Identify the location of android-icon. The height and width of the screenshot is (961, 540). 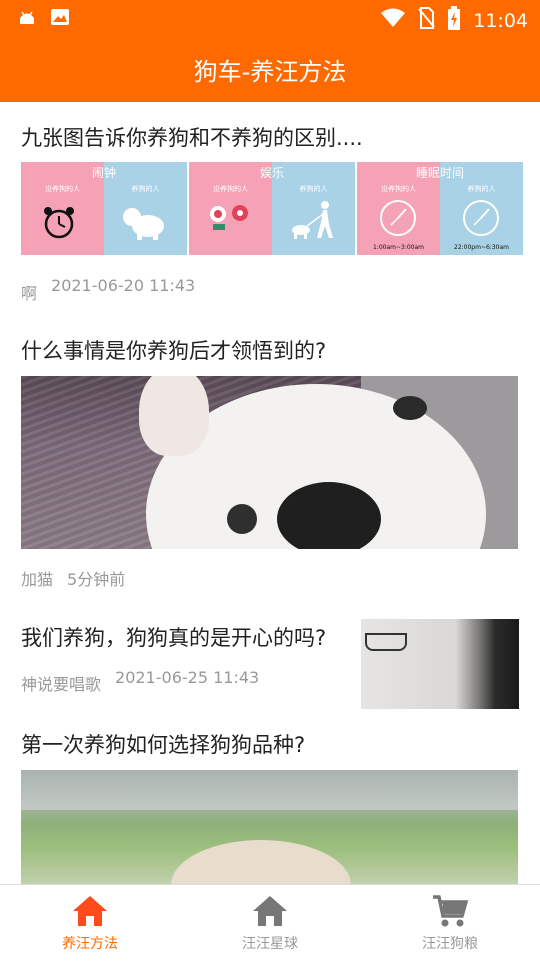
(27, 19).